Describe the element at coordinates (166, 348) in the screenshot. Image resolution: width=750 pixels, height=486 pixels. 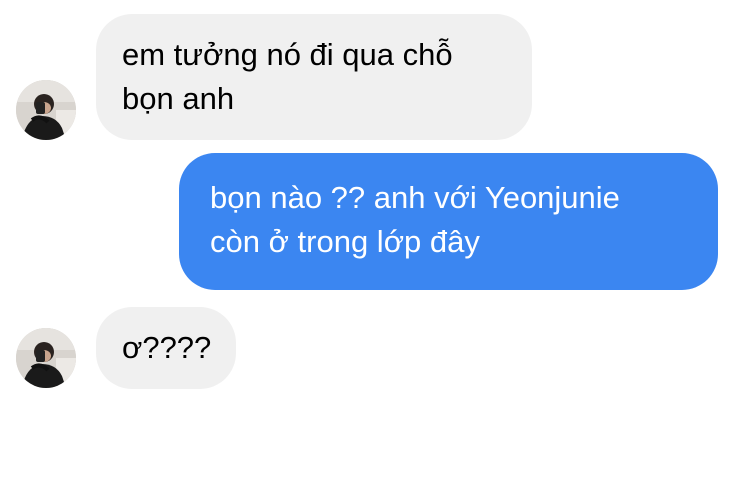
I see `incoming-message-bubble: ơ????` at that location.